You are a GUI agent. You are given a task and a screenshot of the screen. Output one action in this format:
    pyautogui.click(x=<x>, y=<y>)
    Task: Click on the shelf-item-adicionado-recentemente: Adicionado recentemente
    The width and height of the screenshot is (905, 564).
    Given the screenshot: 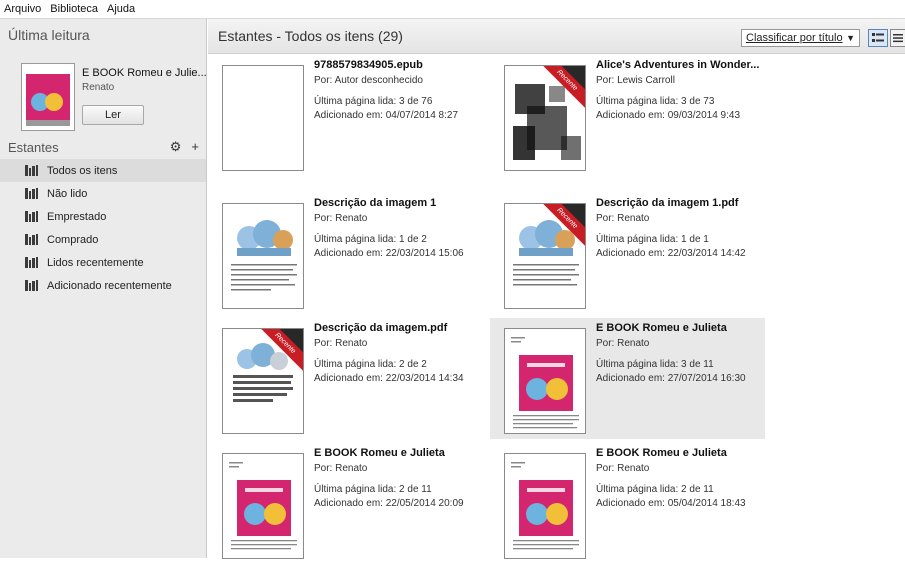 What is the action you would take?
    pyautogui.click(x=103, y=285)
    